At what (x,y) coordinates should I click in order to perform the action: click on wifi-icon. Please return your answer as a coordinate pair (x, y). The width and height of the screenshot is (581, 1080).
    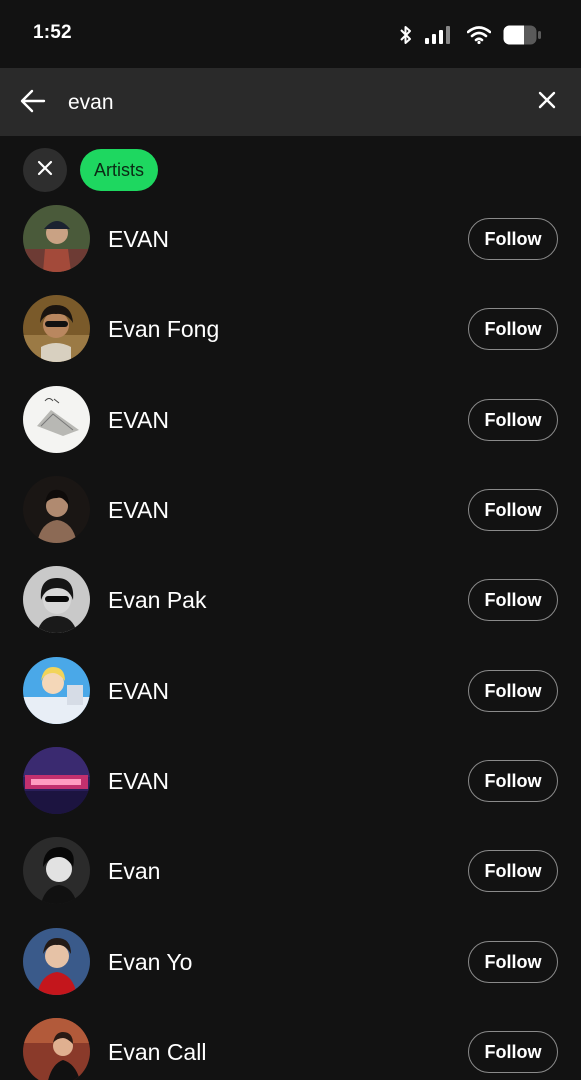
    Looking at the image, I should click on (479, 35).